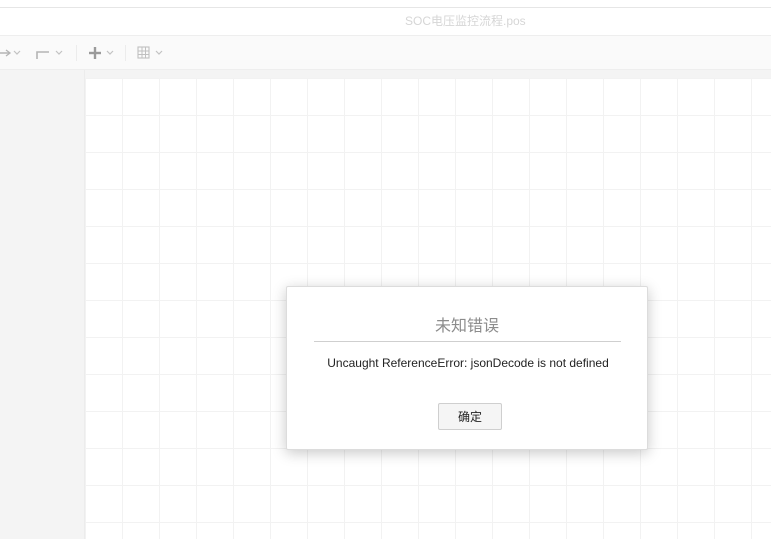  I want to click on canvas-margin, so click(428, 74).